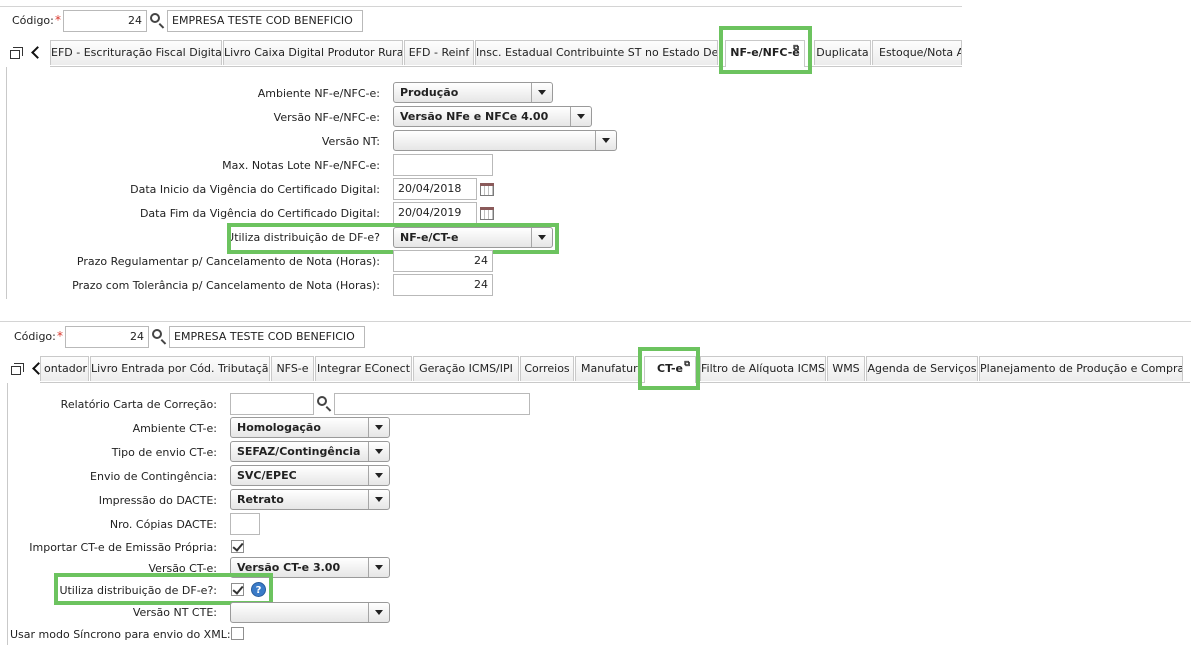  What do you see at coordinates (279, 427) in the screenshot?
I see `select-value: Homologação` at bounding box center [279, 427].